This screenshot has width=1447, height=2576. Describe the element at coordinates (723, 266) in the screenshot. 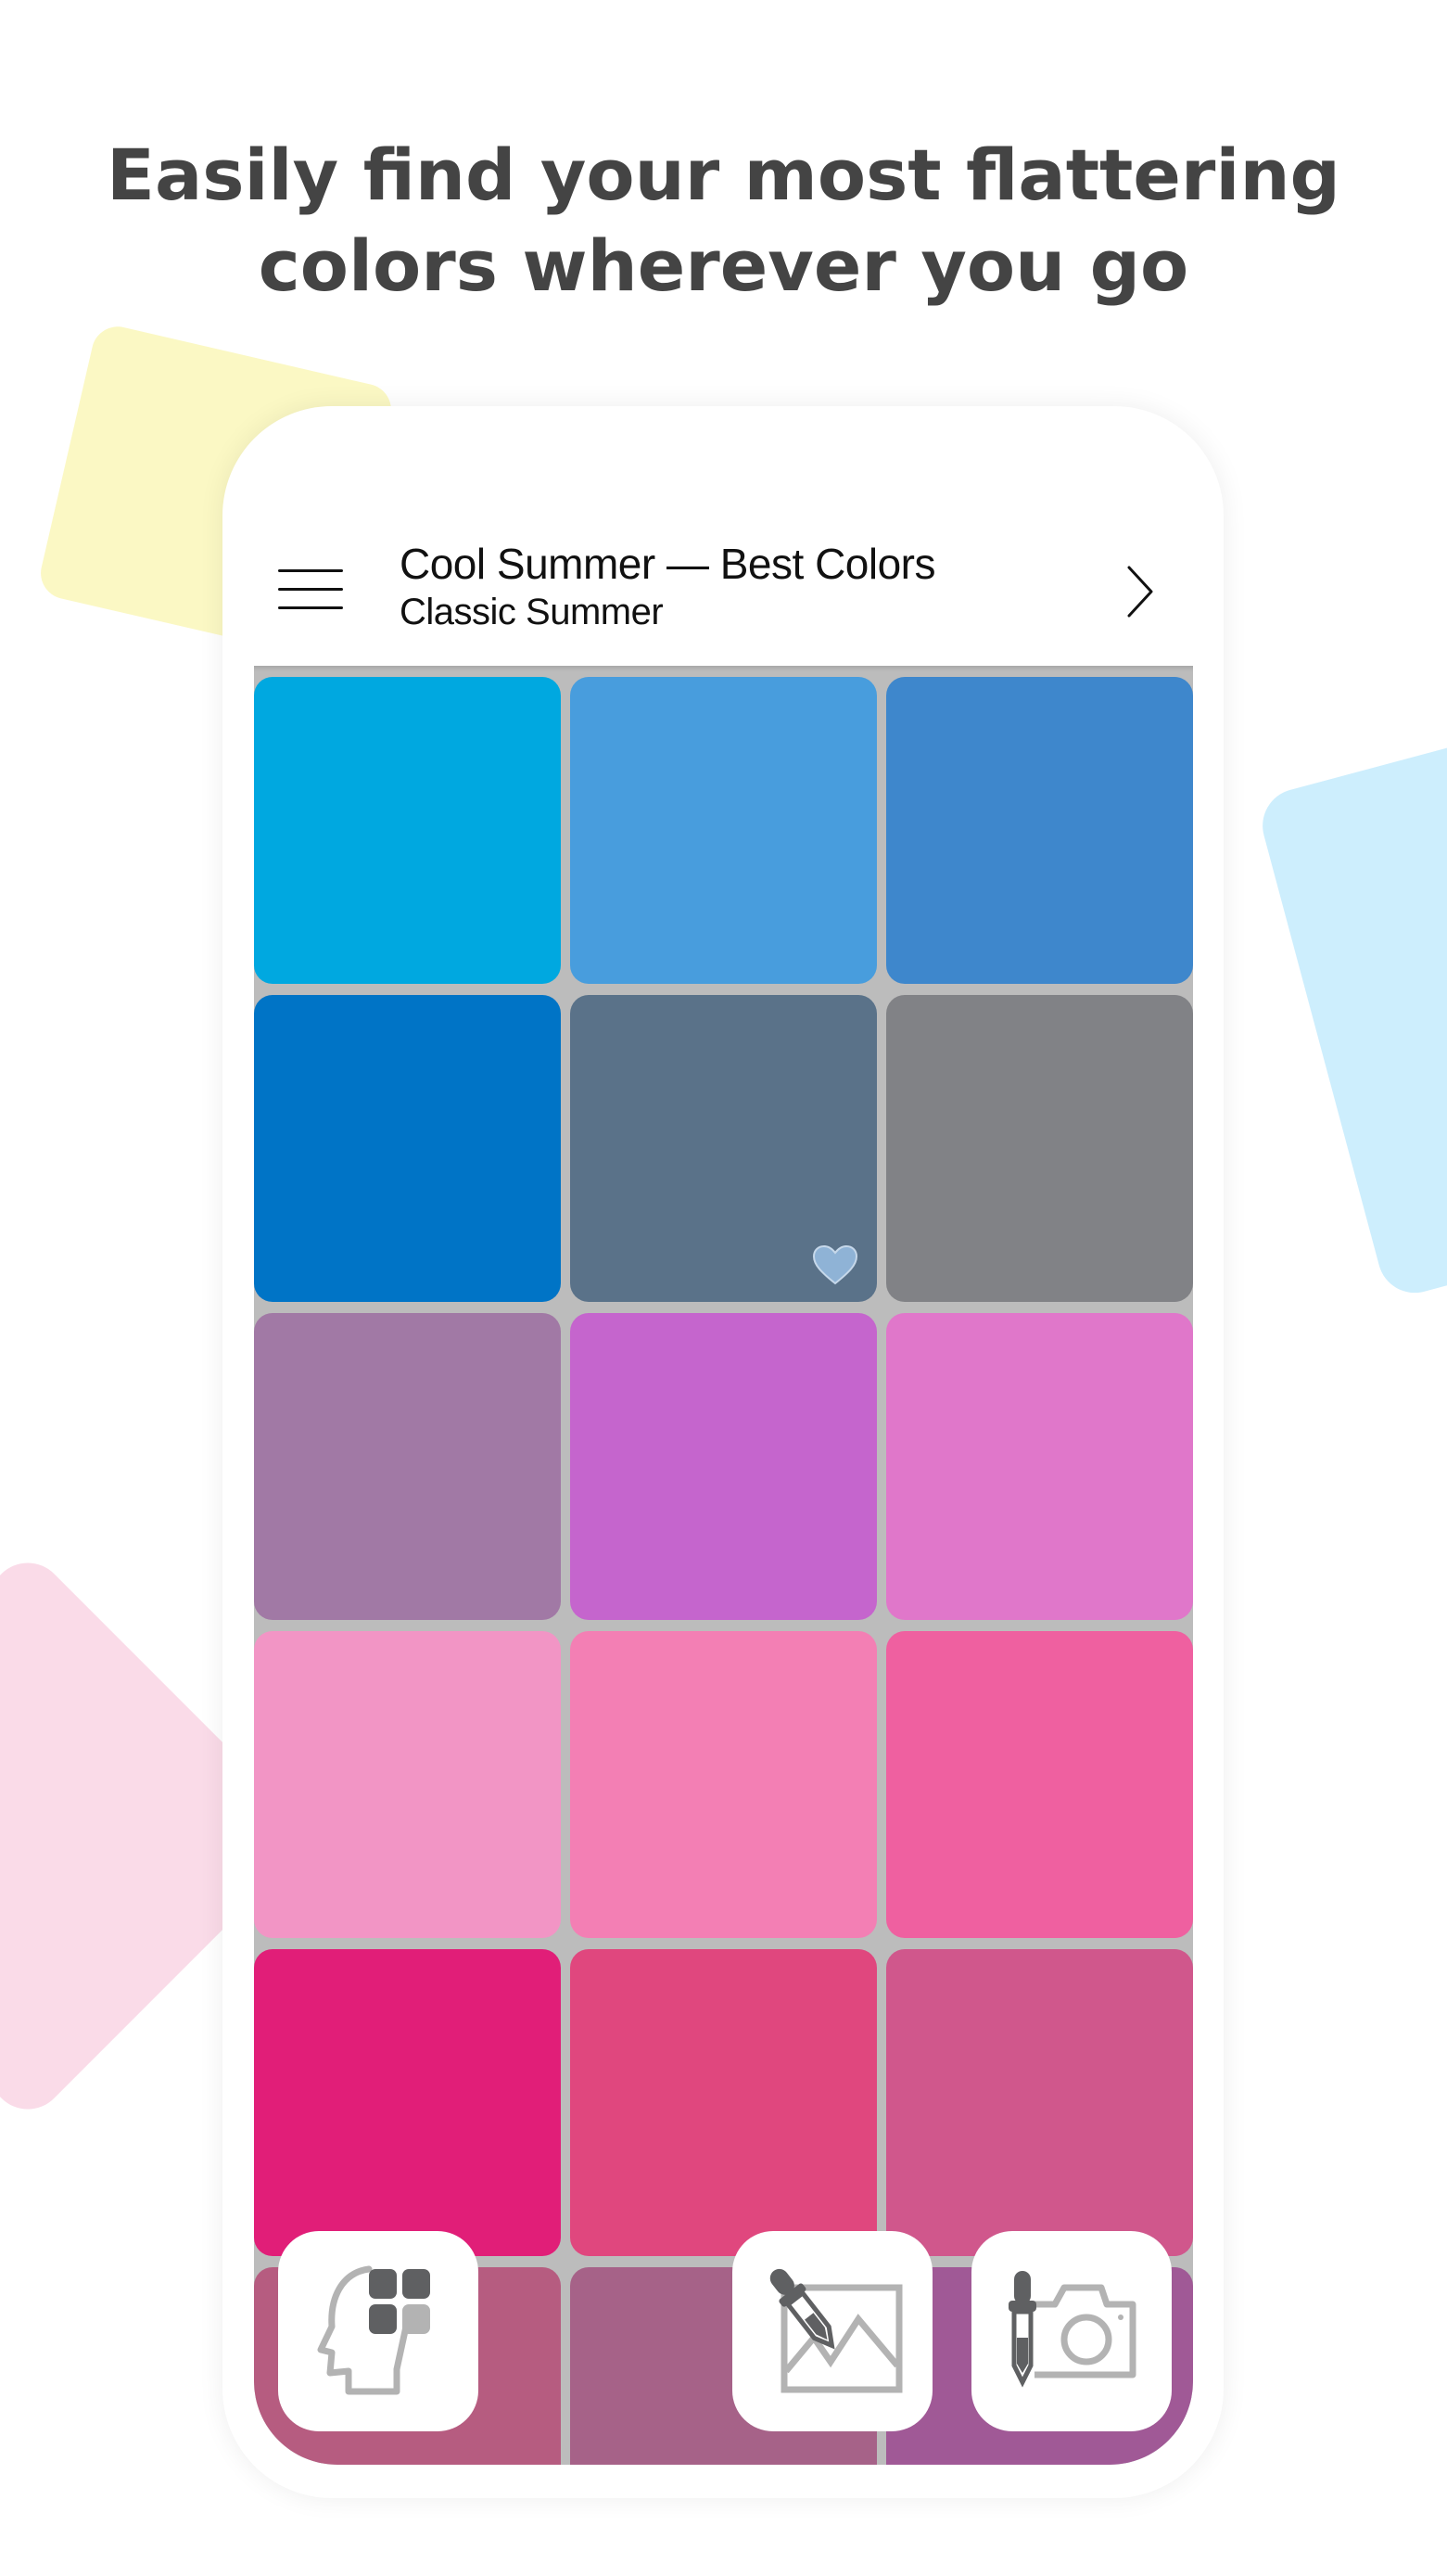

I see `headline-line-2: colors wherever you go` at that location.